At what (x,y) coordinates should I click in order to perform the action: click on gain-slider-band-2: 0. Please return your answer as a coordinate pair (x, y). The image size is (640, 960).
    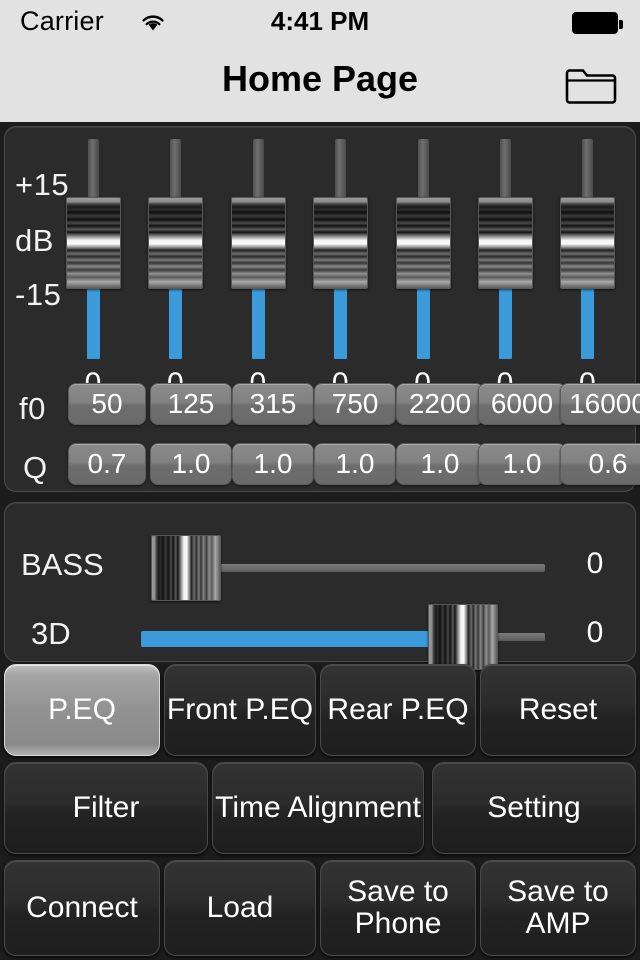
    Looking at the image, I should click on (175, 269).